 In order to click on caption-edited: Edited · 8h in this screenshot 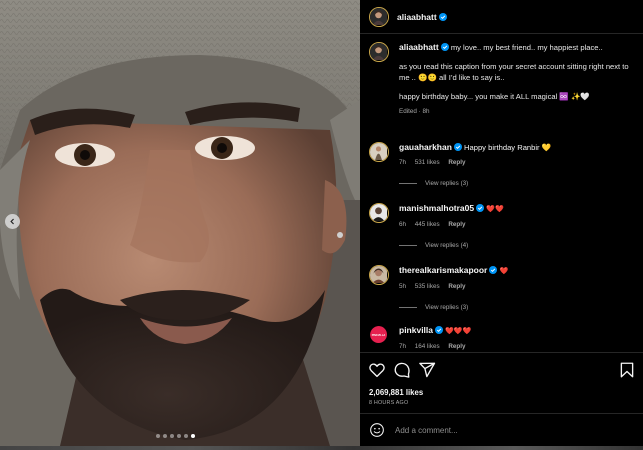, I will do `click(414, 111)`.